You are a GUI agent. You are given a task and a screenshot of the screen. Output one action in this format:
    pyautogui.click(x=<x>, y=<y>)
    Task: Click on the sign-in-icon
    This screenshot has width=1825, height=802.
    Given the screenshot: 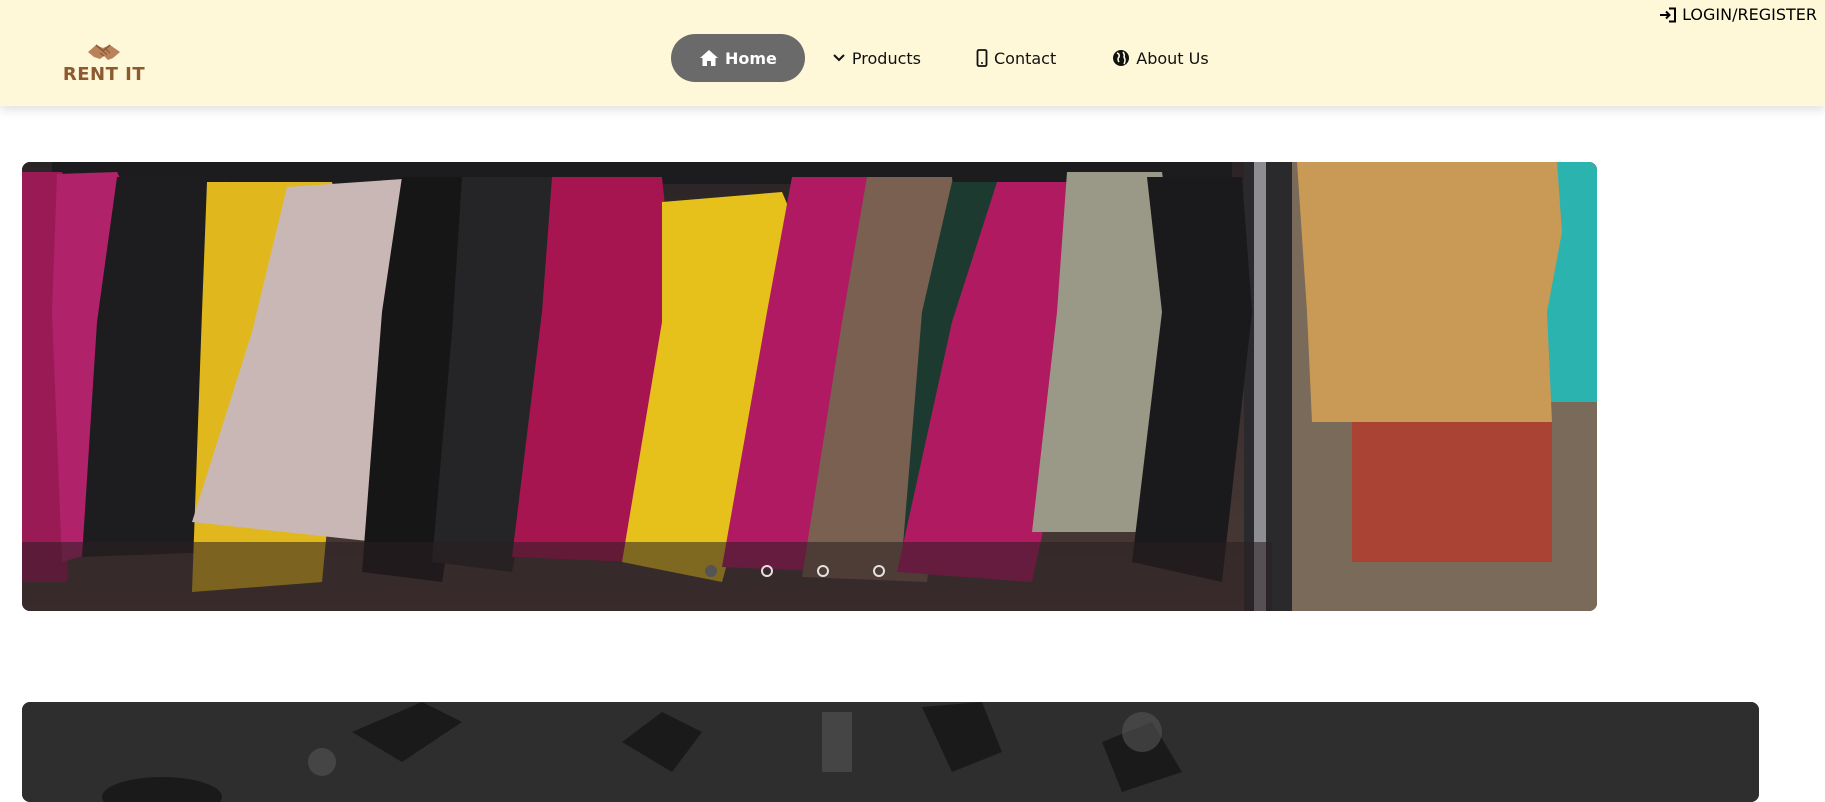 What is the action you would take?
    pyautogui.click(x=1668, y=14)
    